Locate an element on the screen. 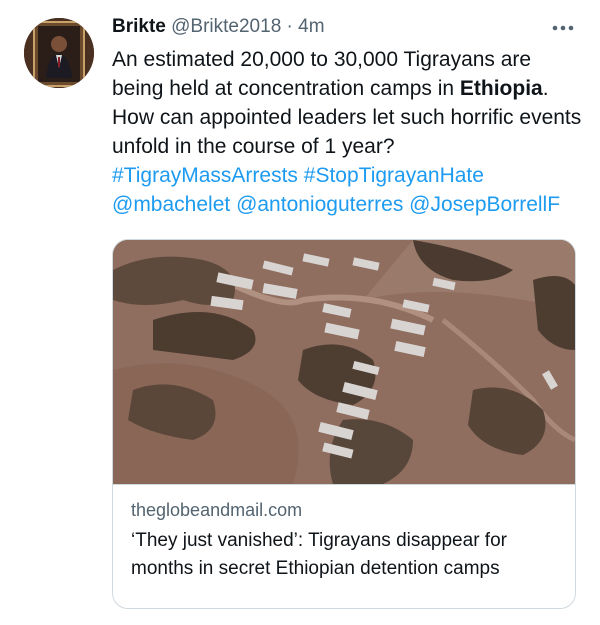  ellipsis-icon is located at coordinates (563, 28).